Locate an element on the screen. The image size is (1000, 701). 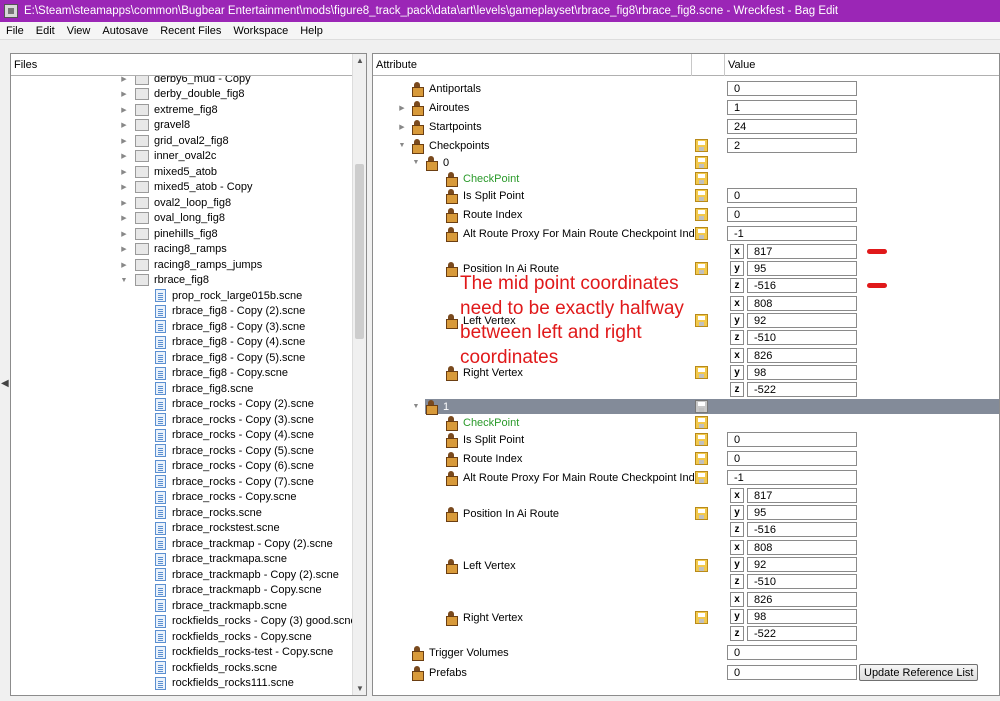
row-route-index: Route Index is located at coordinates (483, 214).